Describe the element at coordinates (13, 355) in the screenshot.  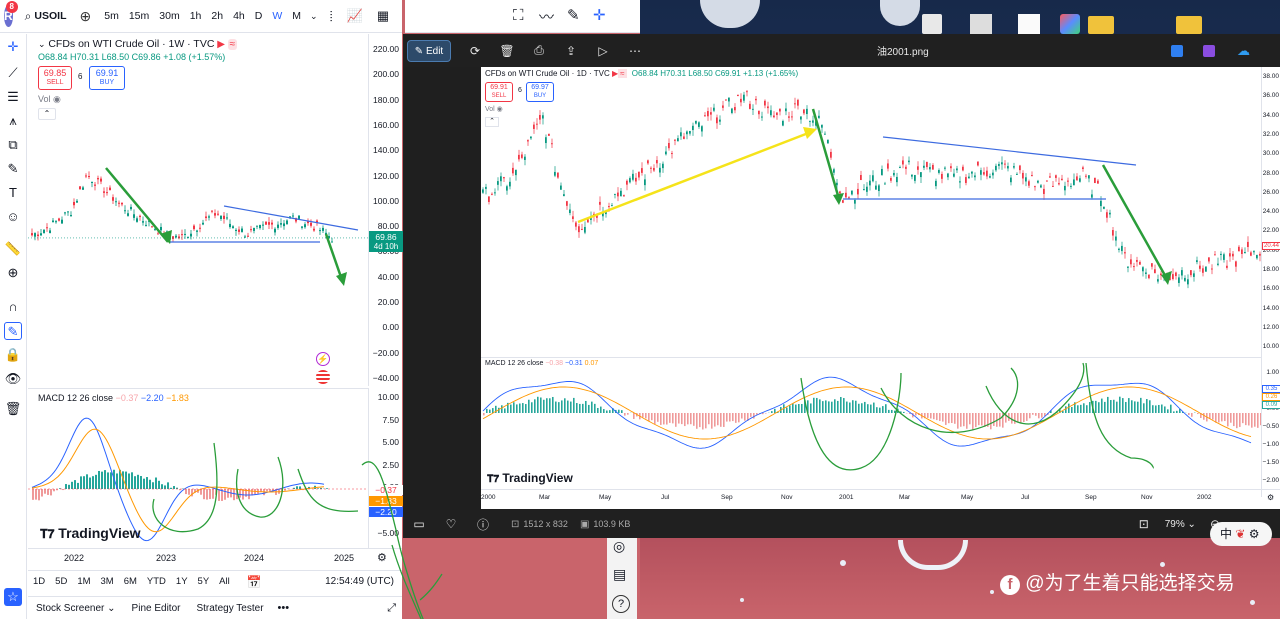
I see `lock-icon: 🔒` at that location.